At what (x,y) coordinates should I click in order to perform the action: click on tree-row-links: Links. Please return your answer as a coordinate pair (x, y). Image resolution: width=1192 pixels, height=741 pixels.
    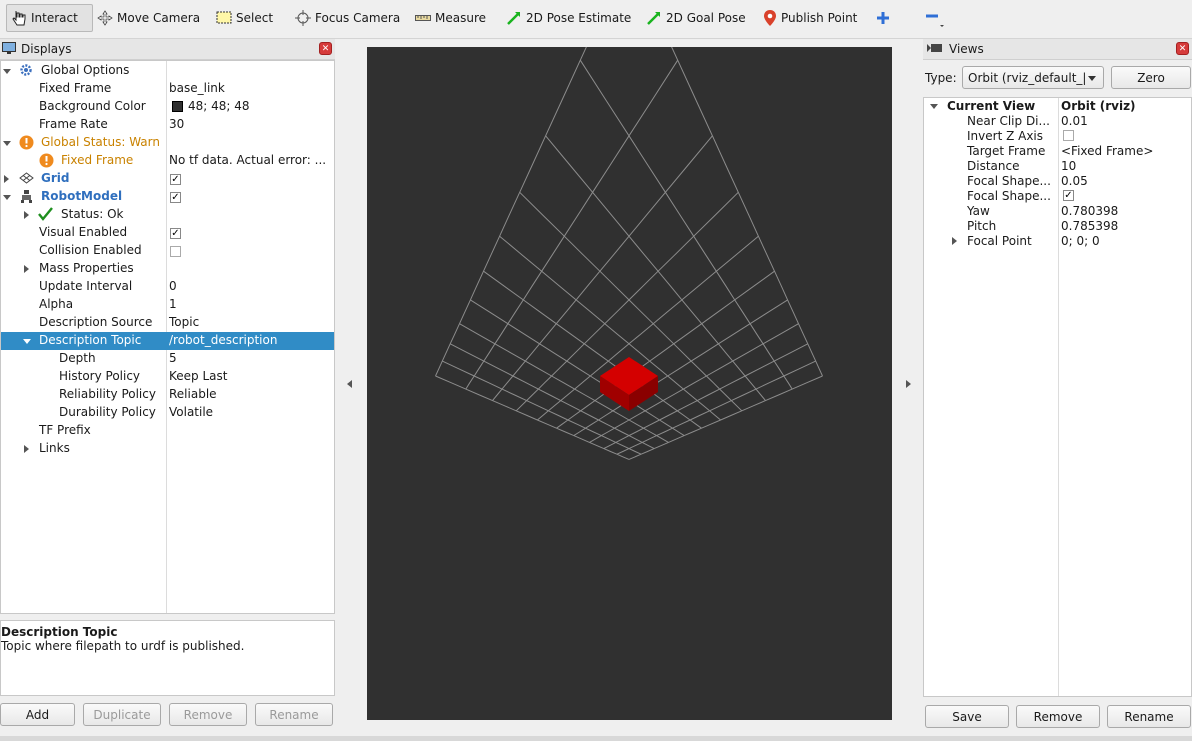
    Looking at the image, I should click on (167, 449).